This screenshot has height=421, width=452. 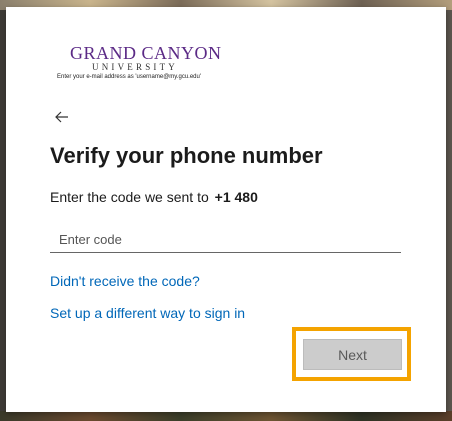 What do you see at coordinates (352, 354) in the screenshot?
I see `next-button: Next` at bounding box center [352, 354].